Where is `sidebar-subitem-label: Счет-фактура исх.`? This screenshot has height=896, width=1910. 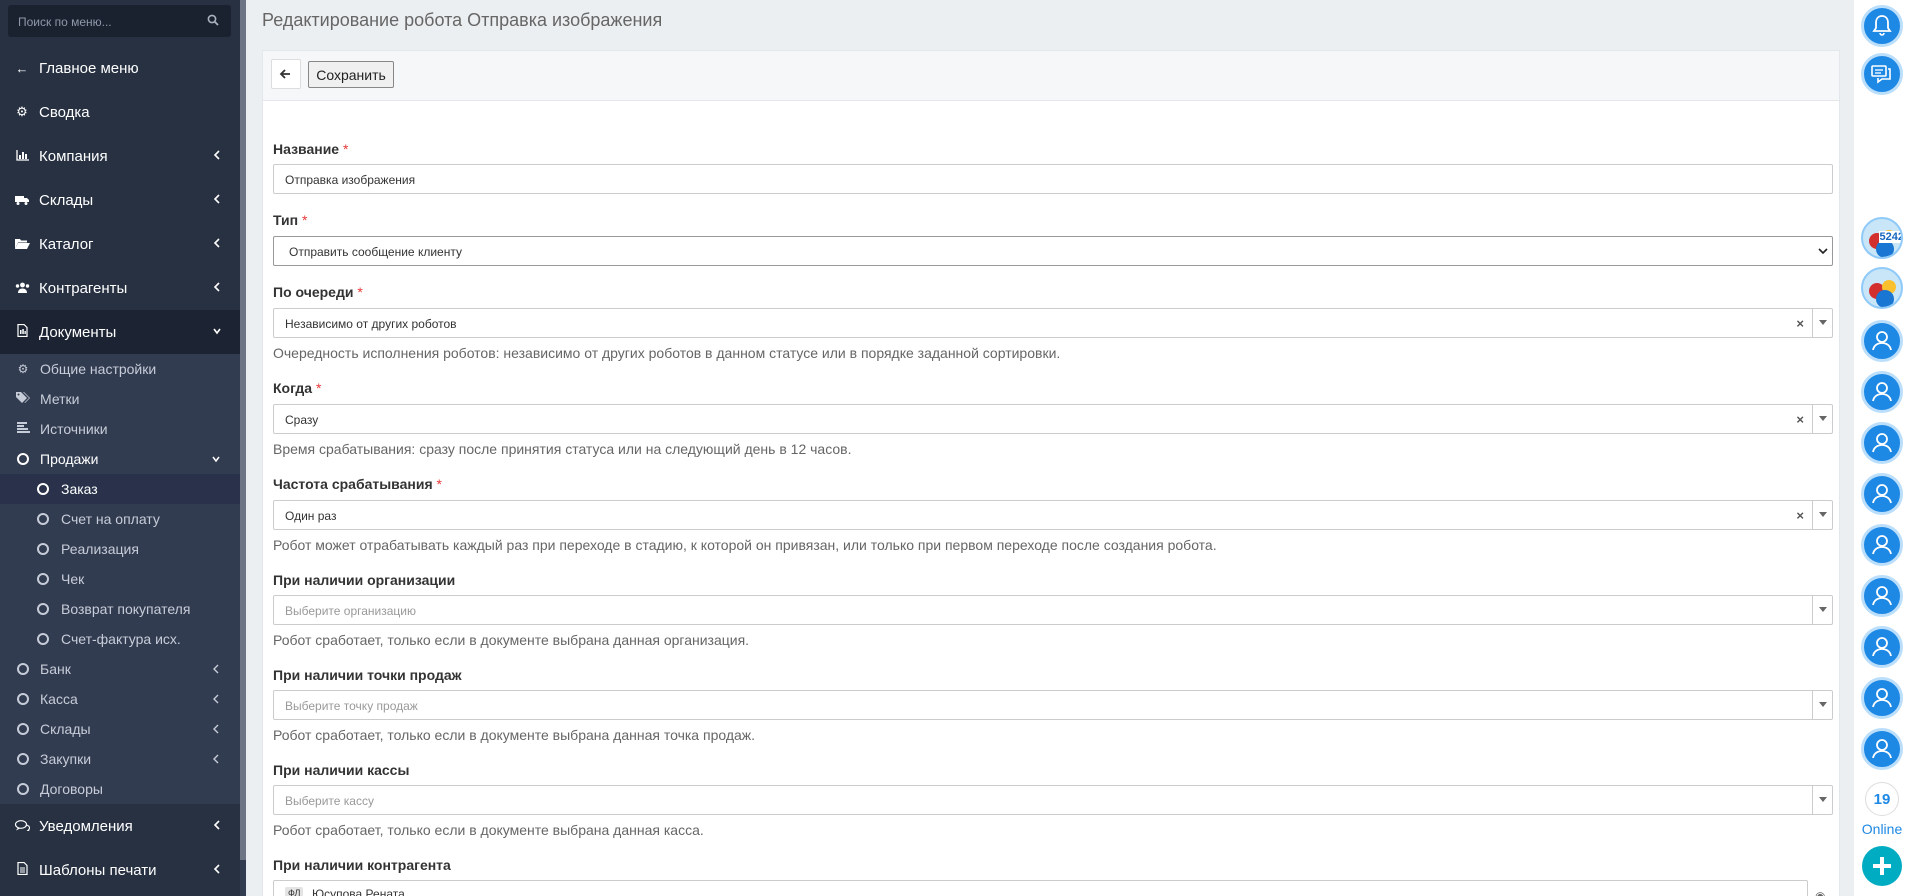 sidebar-subitem-label: Счет-фактура исх. is located at coordinates (121, 639).